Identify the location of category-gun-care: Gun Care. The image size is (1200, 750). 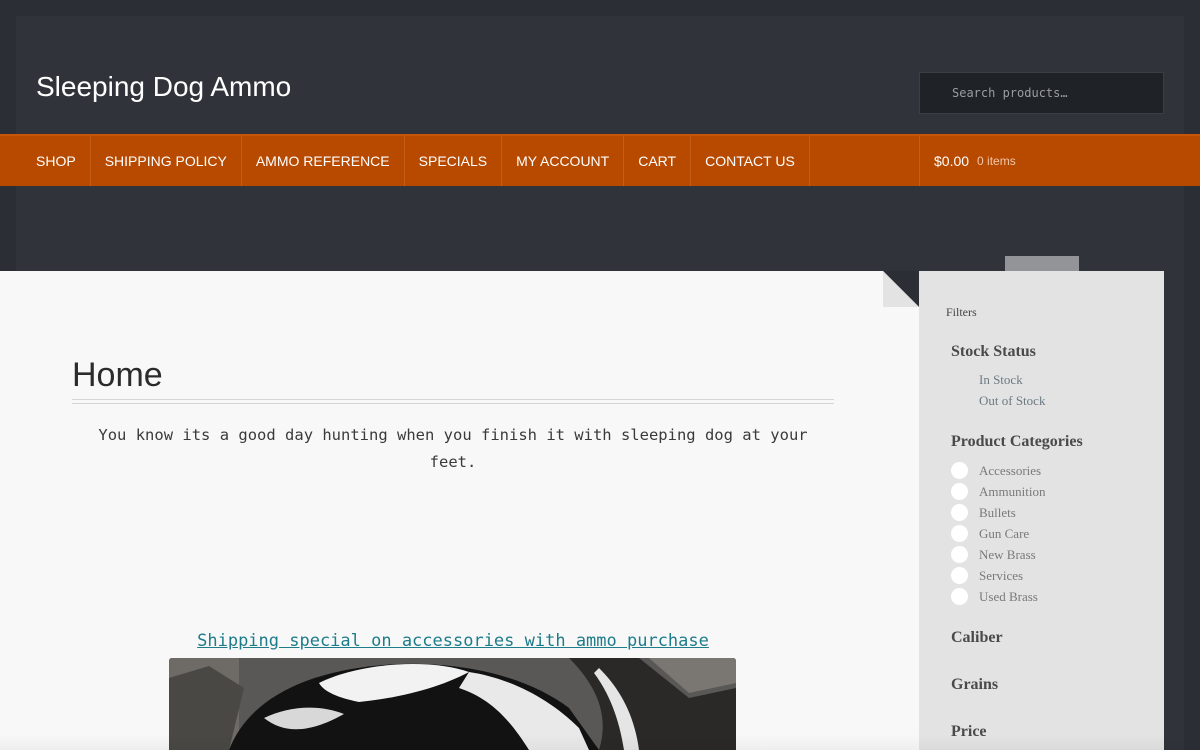
(990, 533).